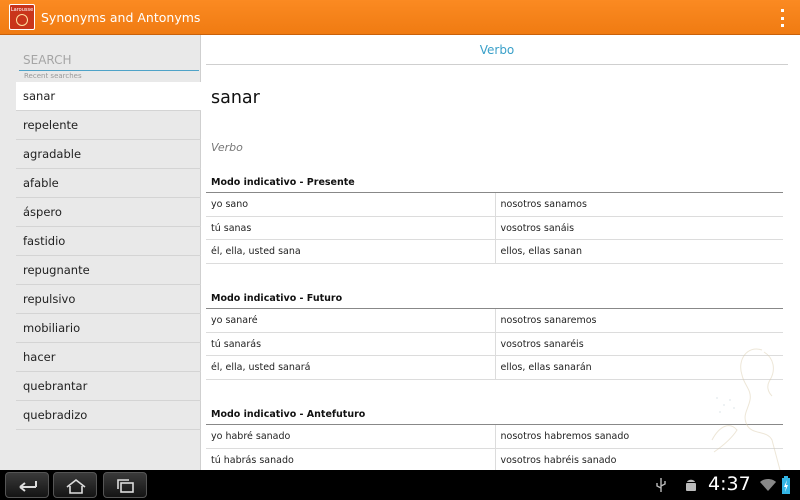  I want to click on back-button, so click(27, 485).